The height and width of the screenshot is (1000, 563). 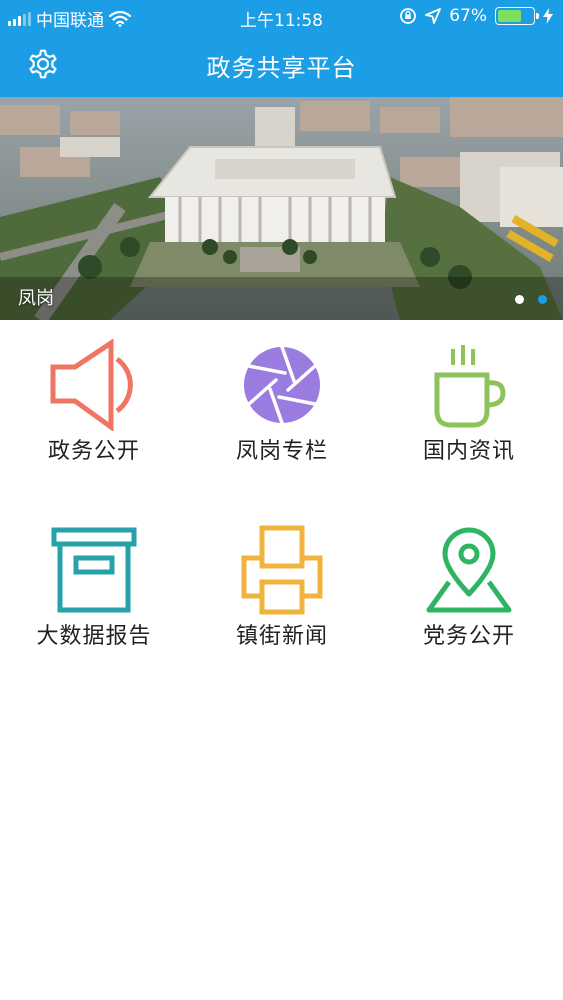 What do you see at coordinates (281, 17) in the screenshot?
I see `status-bar: 中国联通 上午11:58 67%` at bounding box center [281, 17].